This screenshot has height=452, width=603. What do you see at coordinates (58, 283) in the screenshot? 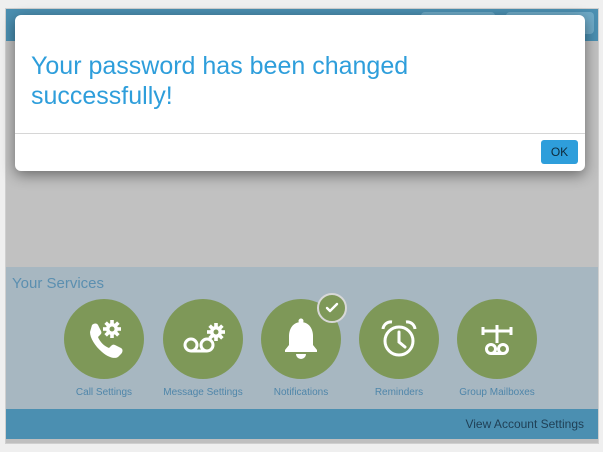
I see `services-title: Your Services` at bounding box center [58, 283].